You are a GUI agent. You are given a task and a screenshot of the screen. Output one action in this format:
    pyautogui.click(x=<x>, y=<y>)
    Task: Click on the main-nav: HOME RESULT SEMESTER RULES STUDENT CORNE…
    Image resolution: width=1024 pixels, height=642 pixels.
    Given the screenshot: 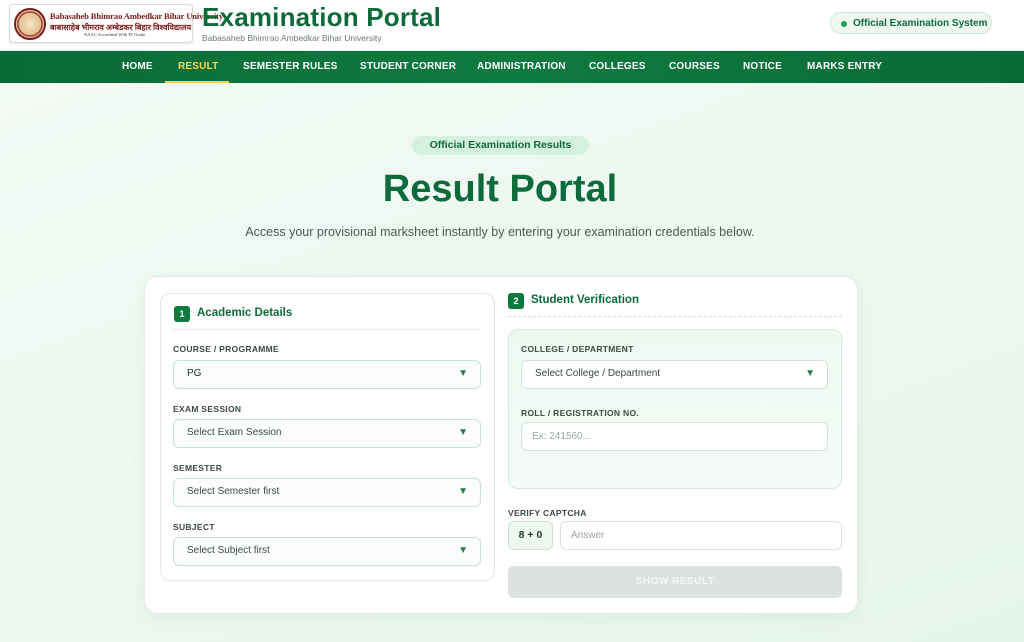 What is the action you would take?
    pyautogui.click(x=512, y=67)
    